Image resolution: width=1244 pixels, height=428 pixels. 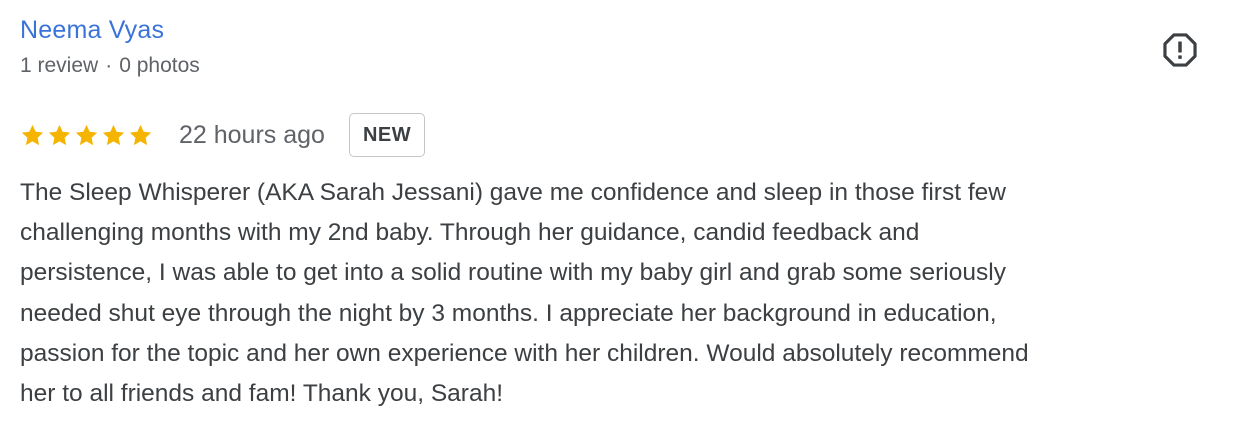 I want to click on reviewer-photo-count: 0 photos, so click(x=159, y=65).